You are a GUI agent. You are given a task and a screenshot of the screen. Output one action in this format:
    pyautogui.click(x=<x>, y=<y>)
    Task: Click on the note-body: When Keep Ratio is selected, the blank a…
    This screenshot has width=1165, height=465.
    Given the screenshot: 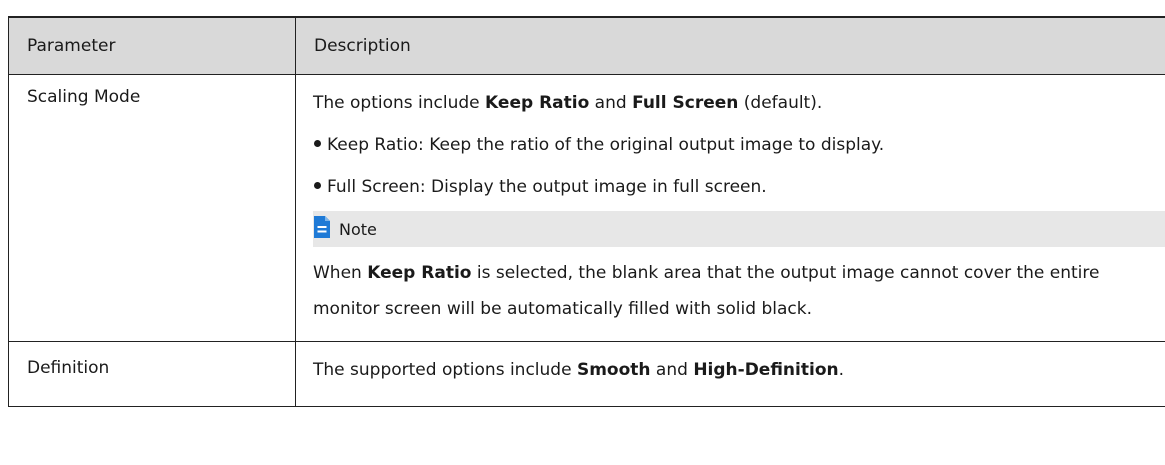 What is the action you would take?
    pyautogui.click(x=728, y=291)
    